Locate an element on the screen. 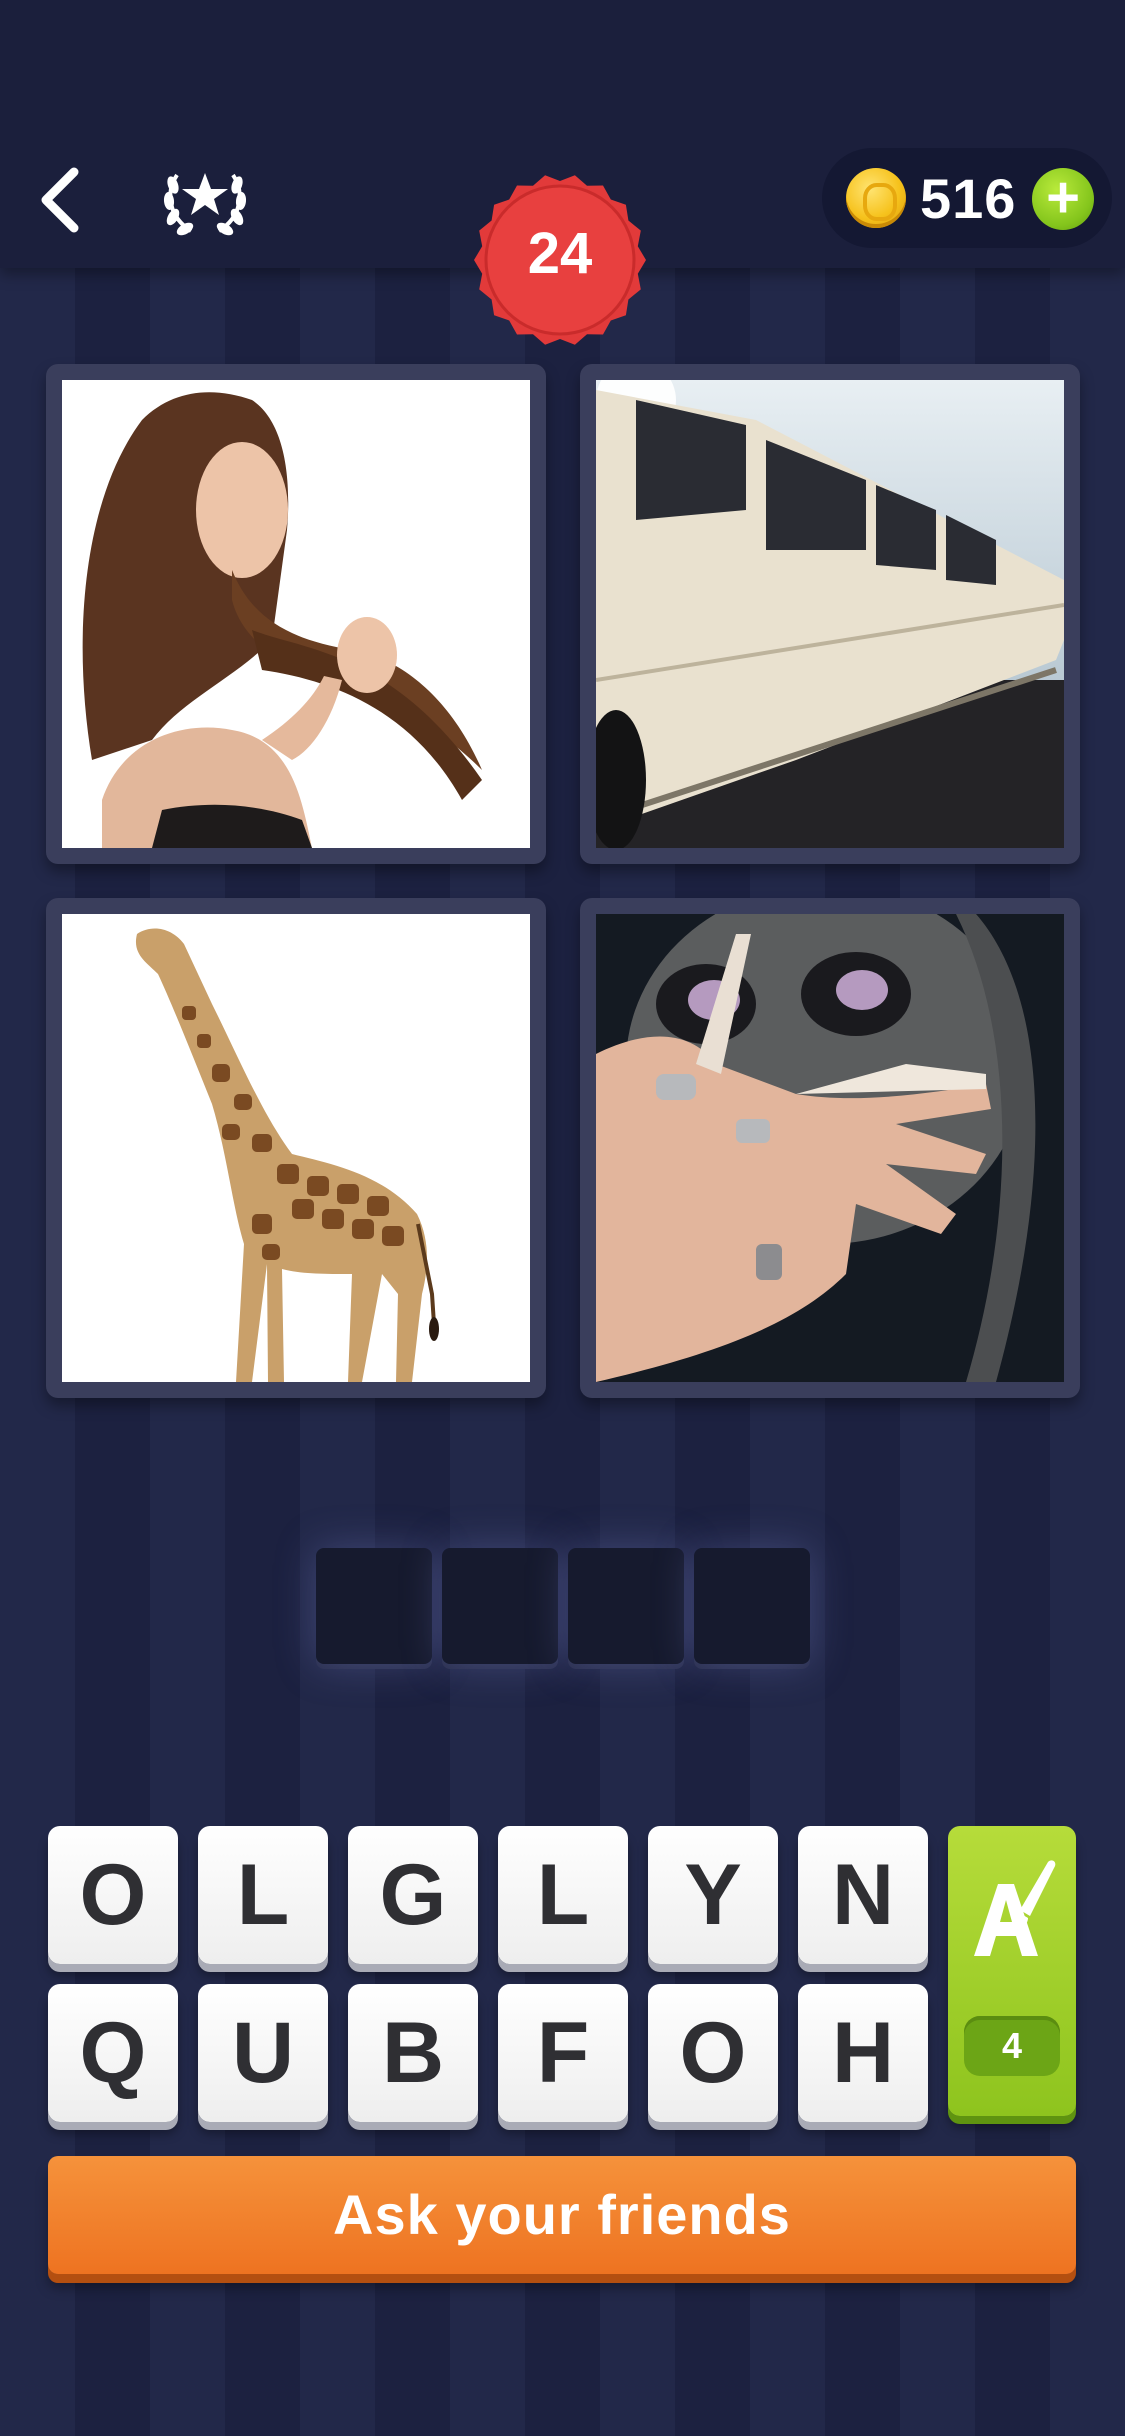 This screenshot has height=2436, width=1125. hint-count: 4 is located at coordinates (1012, 2046).